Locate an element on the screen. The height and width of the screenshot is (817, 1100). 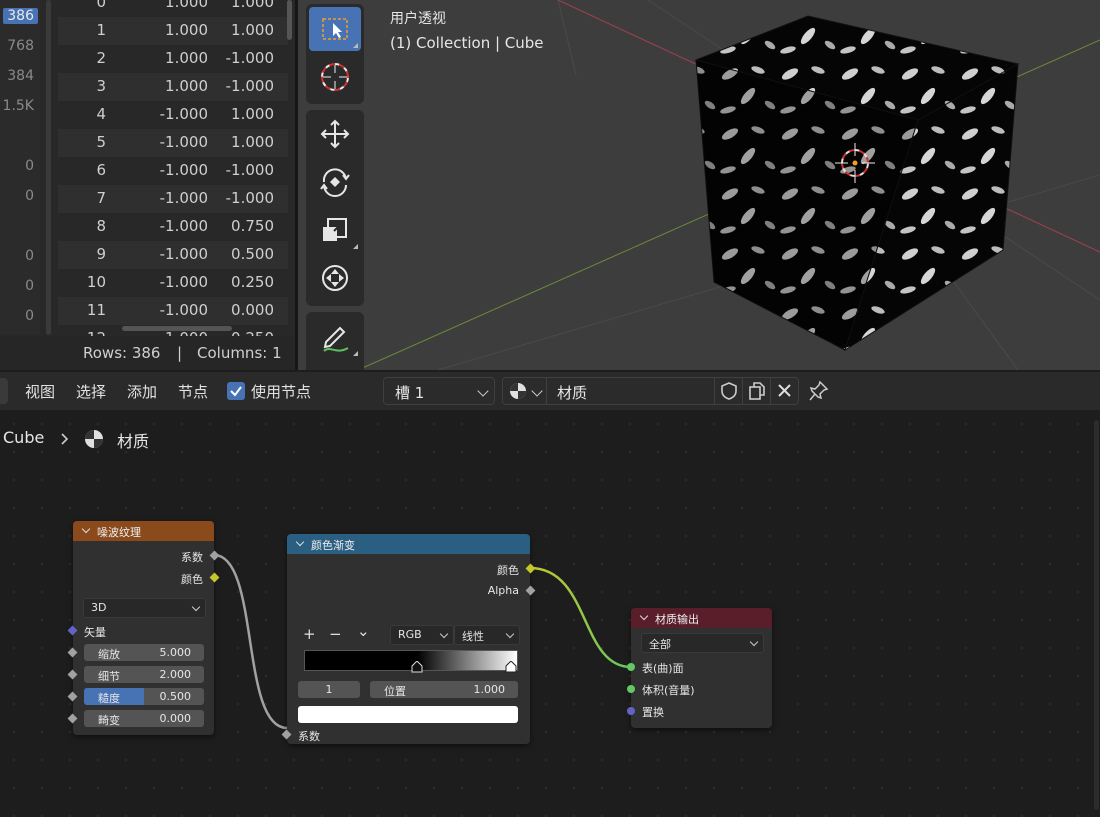
horizontal-scrollbar is located at coordinates (177, 328).